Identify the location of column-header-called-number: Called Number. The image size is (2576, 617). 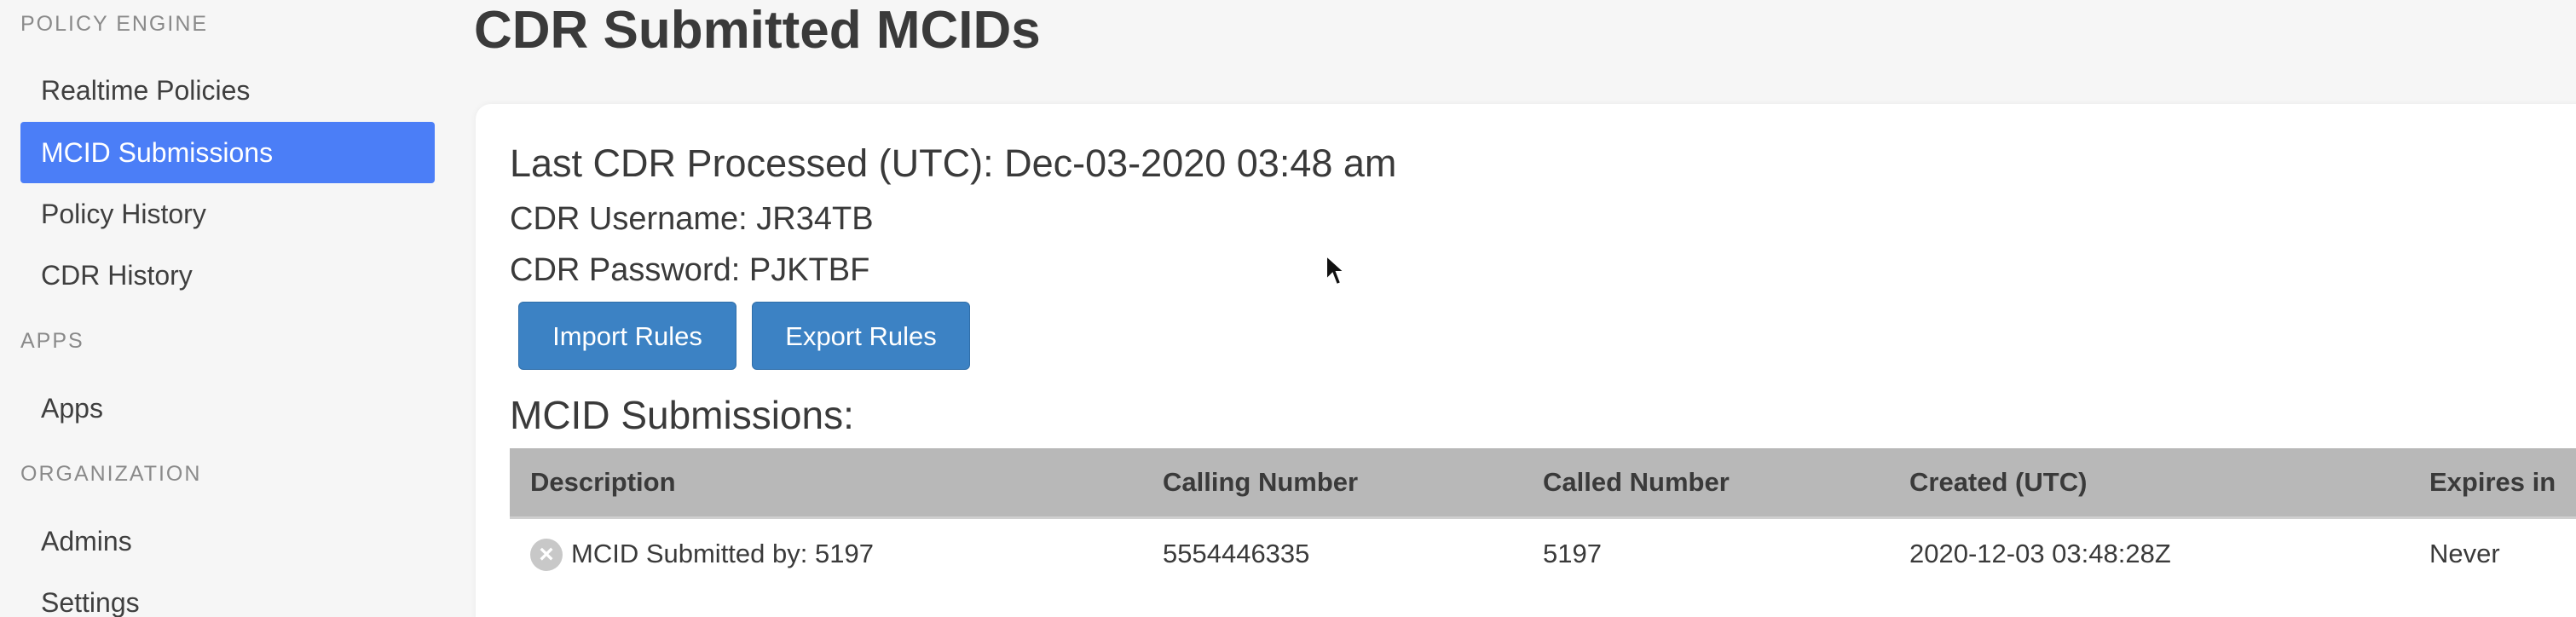
(1636, 482).